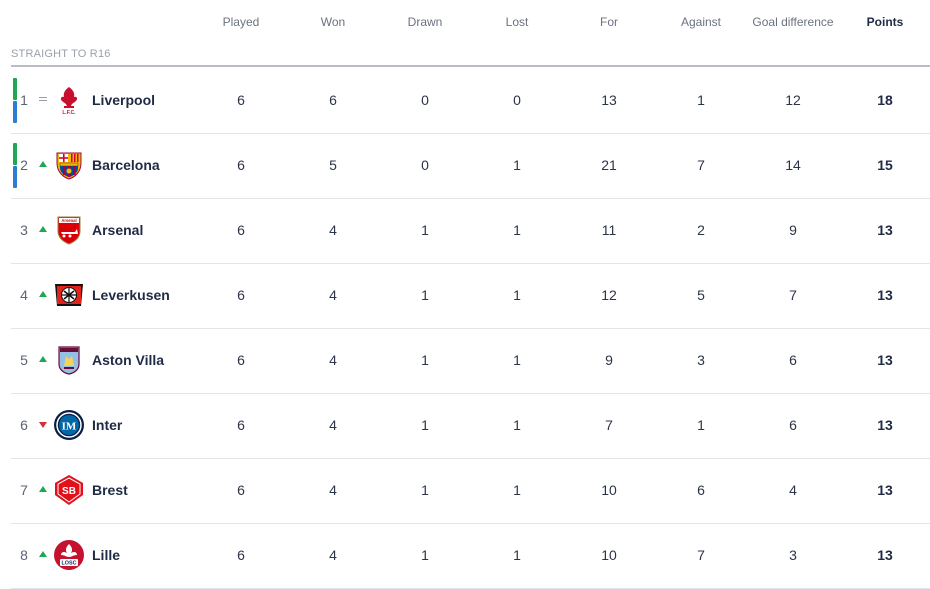 The image size is (930, 589). I want to click on cell-for: 13, so click(609, 100).